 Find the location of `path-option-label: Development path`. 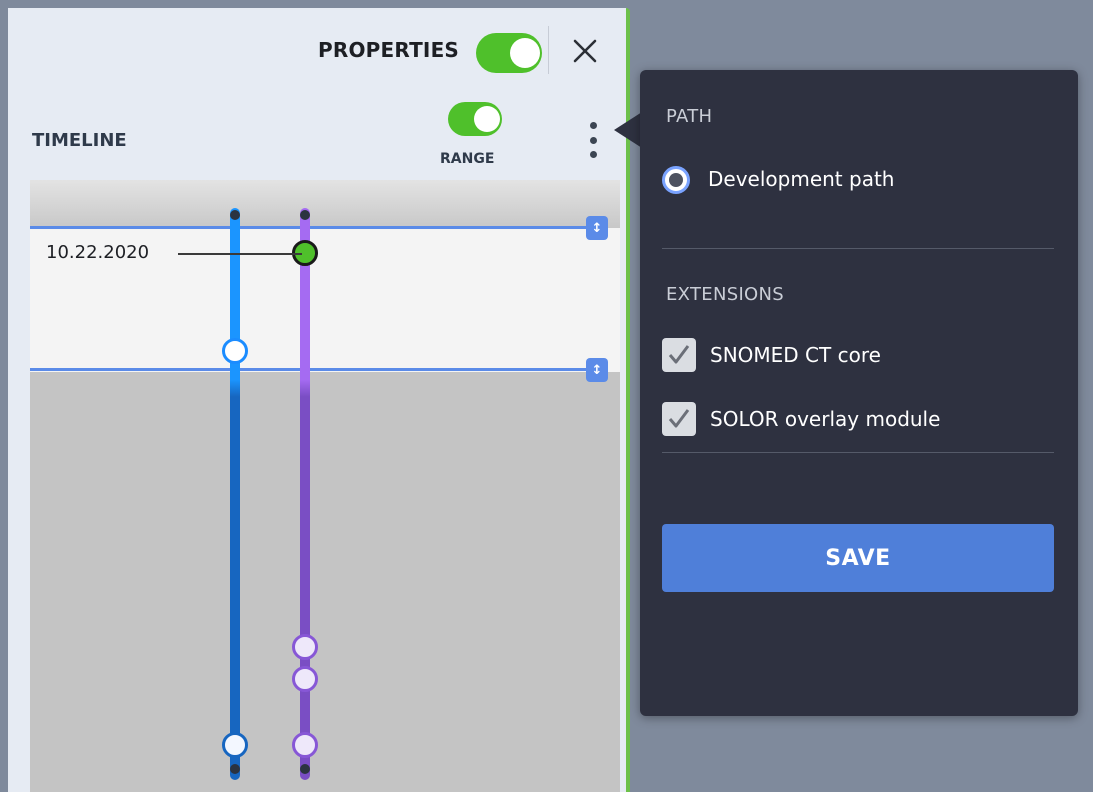

path-option-label: Development path is located at coordinates (801, 179).